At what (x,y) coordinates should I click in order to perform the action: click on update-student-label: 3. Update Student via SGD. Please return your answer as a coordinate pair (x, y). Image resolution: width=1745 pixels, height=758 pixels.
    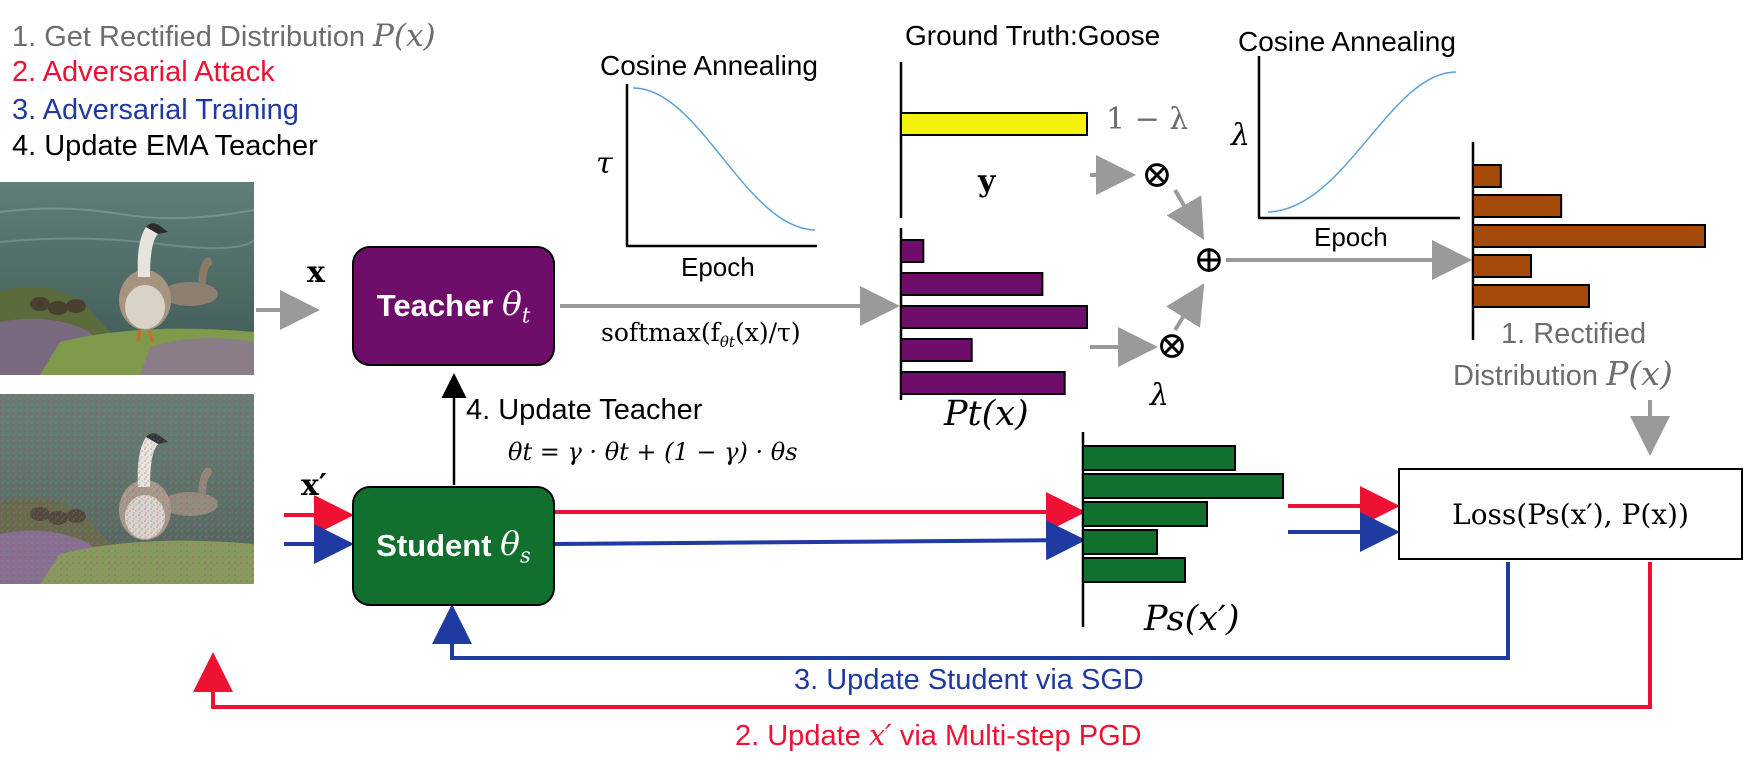
    Looking at the image, I should click on (969, 680).